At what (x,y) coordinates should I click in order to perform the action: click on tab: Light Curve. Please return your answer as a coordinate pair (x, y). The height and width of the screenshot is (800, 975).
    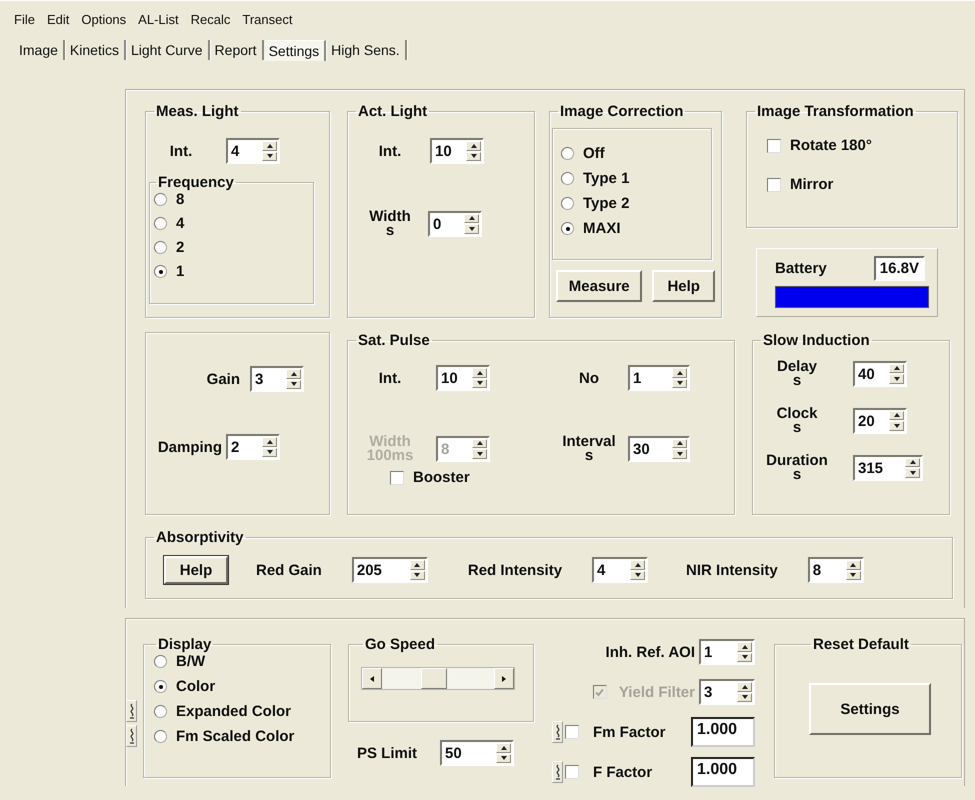
    Looking at the image, I should click on (168, 50).